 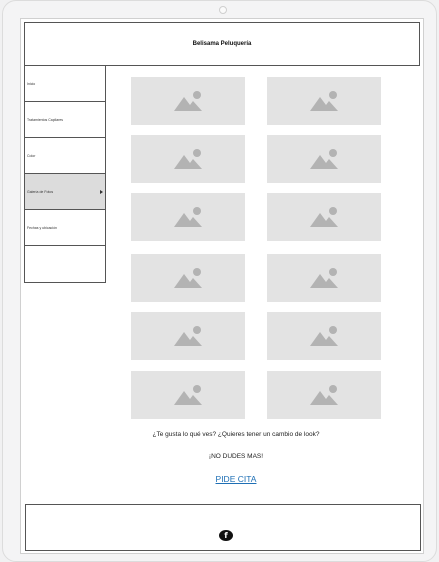 I want to click on submenu-arrow-icon, so click(x=101, y=191).